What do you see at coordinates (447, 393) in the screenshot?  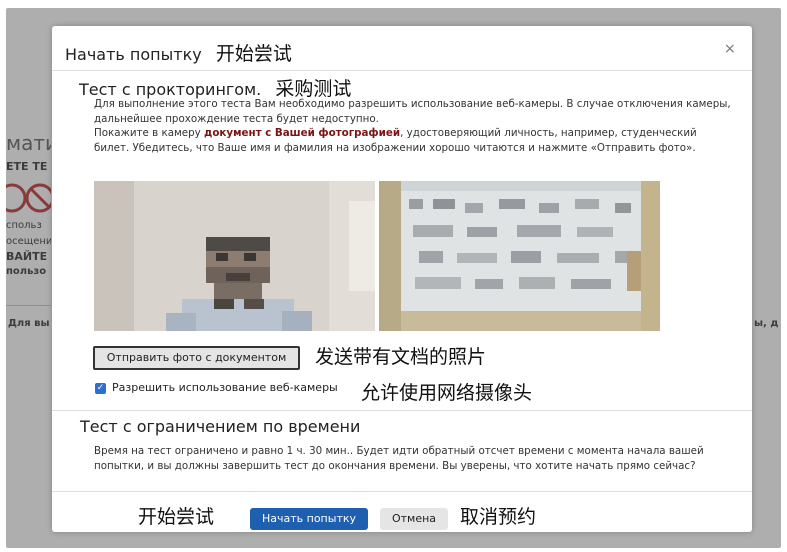 I see `webcam-permission-cn-caption: 允许使用网络摄像头` at bounding box center [447, 393].